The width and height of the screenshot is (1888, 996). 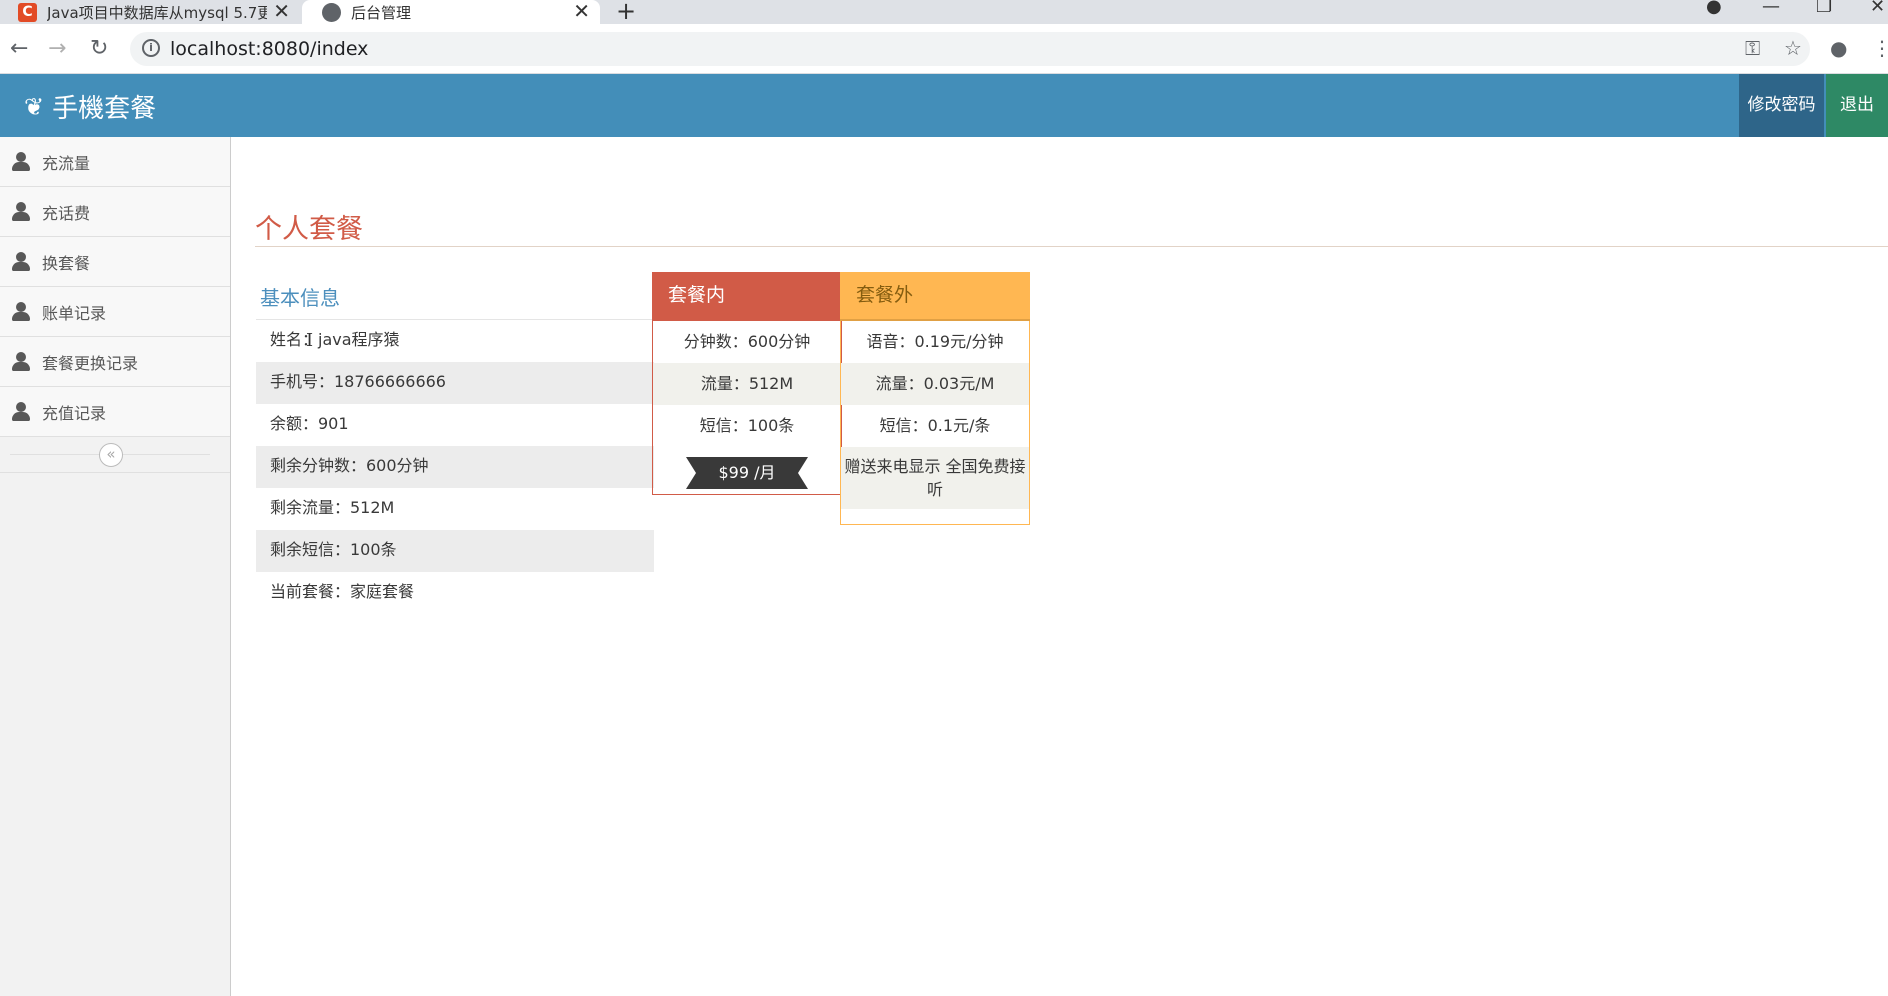 I want to click on price-container: $99 /月, so click(x=747, y=468).